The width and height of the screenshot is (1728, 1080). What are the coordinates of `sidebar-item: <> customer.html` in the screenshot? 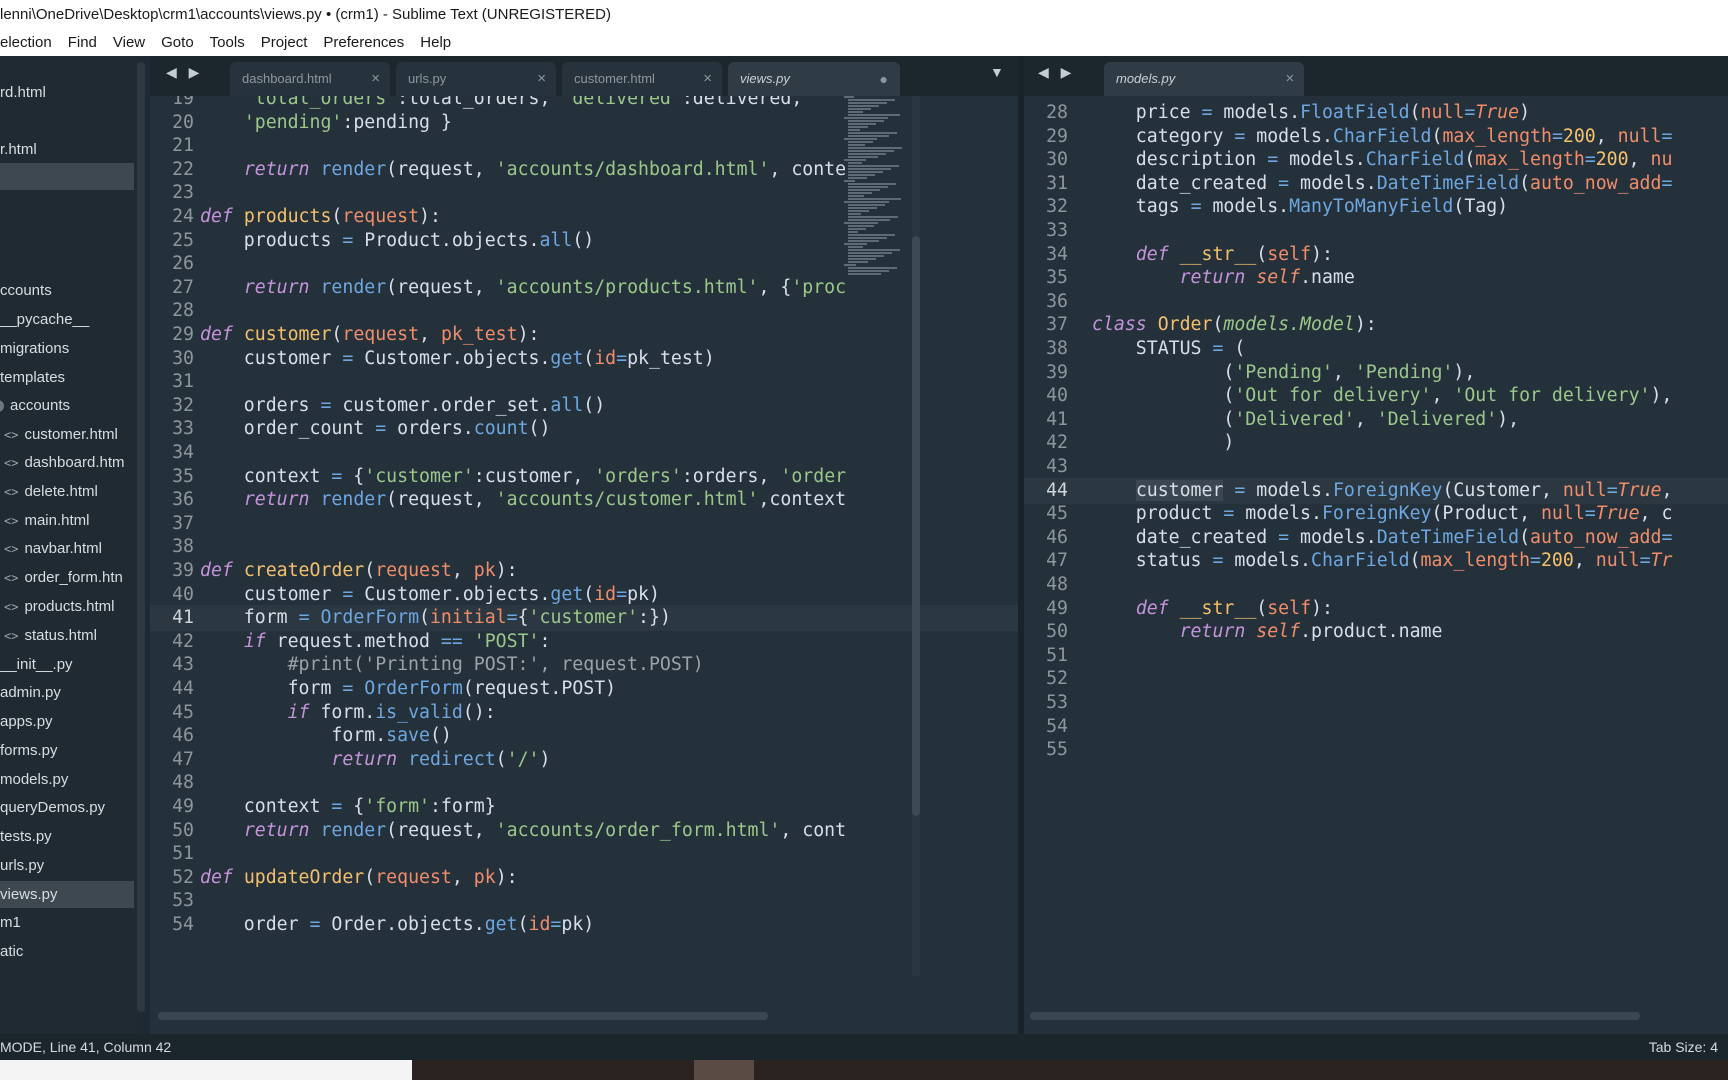 It's located at (67, 434).